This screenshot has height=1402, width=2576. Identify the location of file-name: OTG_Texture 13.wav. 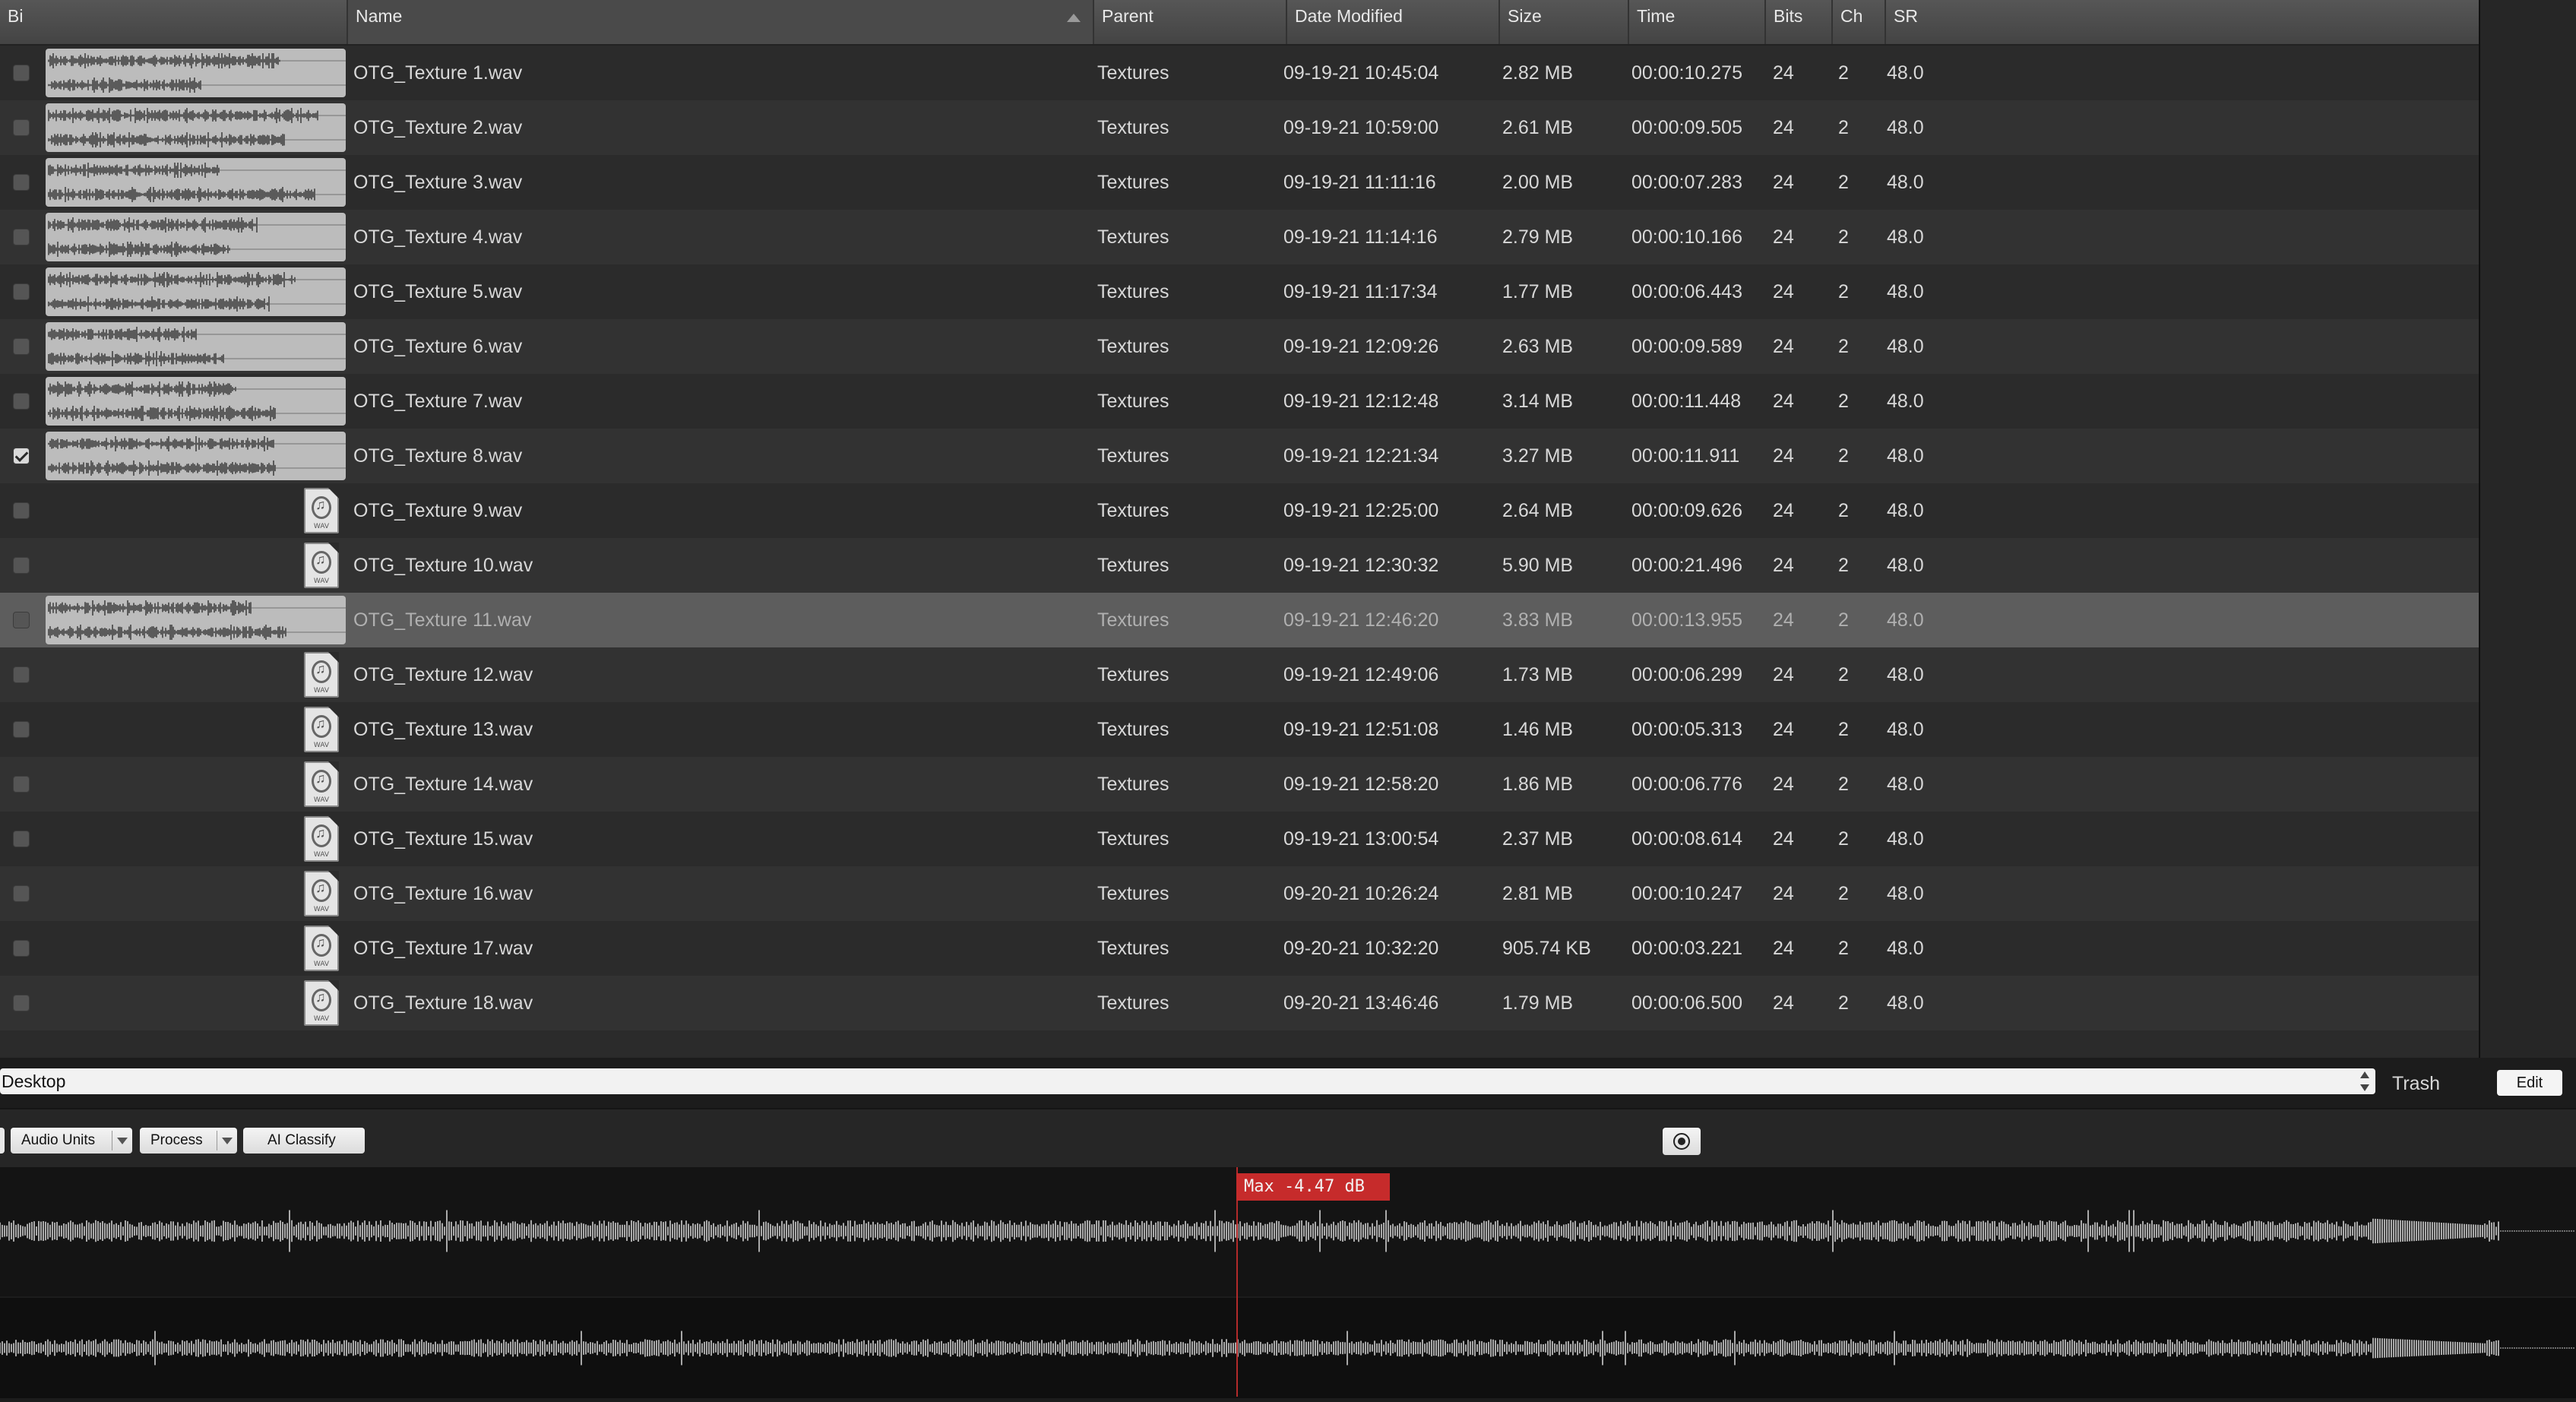
(443, 729).